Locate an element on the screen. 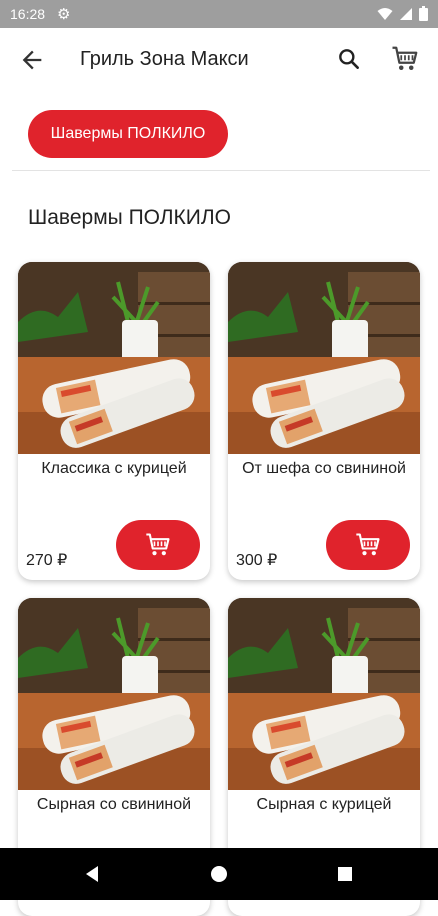  section-title: Шавермы ПОЛКИЛО is located at coordinates (129, 217).